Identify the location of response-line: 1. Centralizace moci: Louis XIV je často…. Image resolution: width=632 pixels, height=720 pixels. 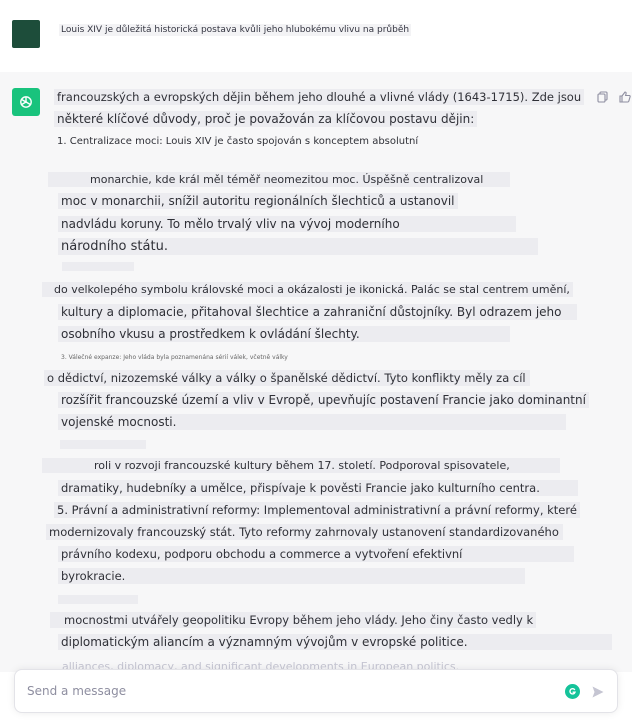
(238, 141).